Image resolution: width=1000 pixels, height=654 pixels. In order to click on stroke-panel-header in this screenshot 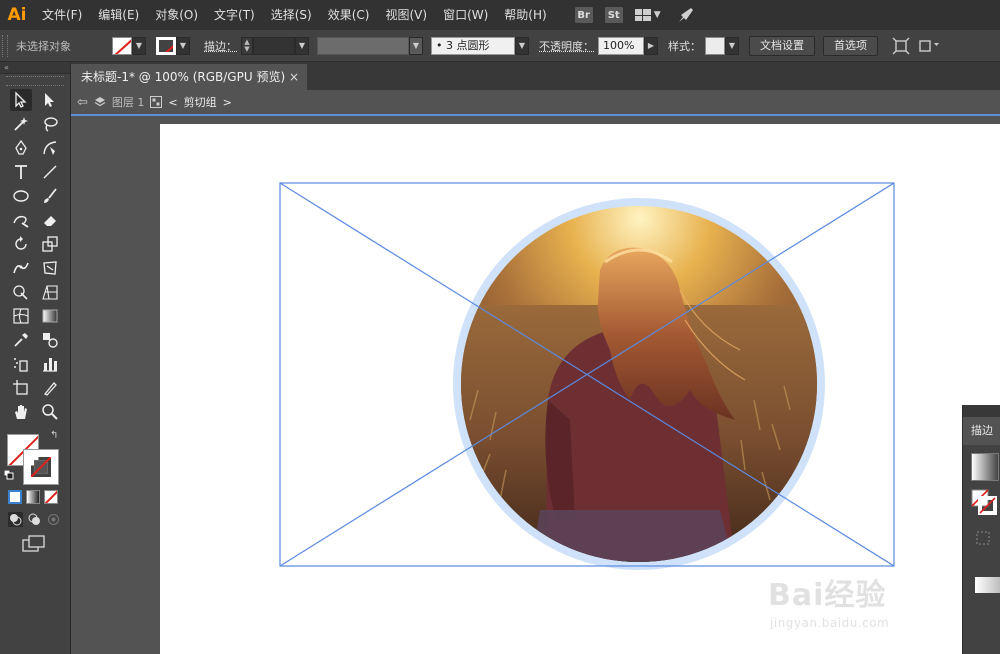, I will do `click(981, 411)`.